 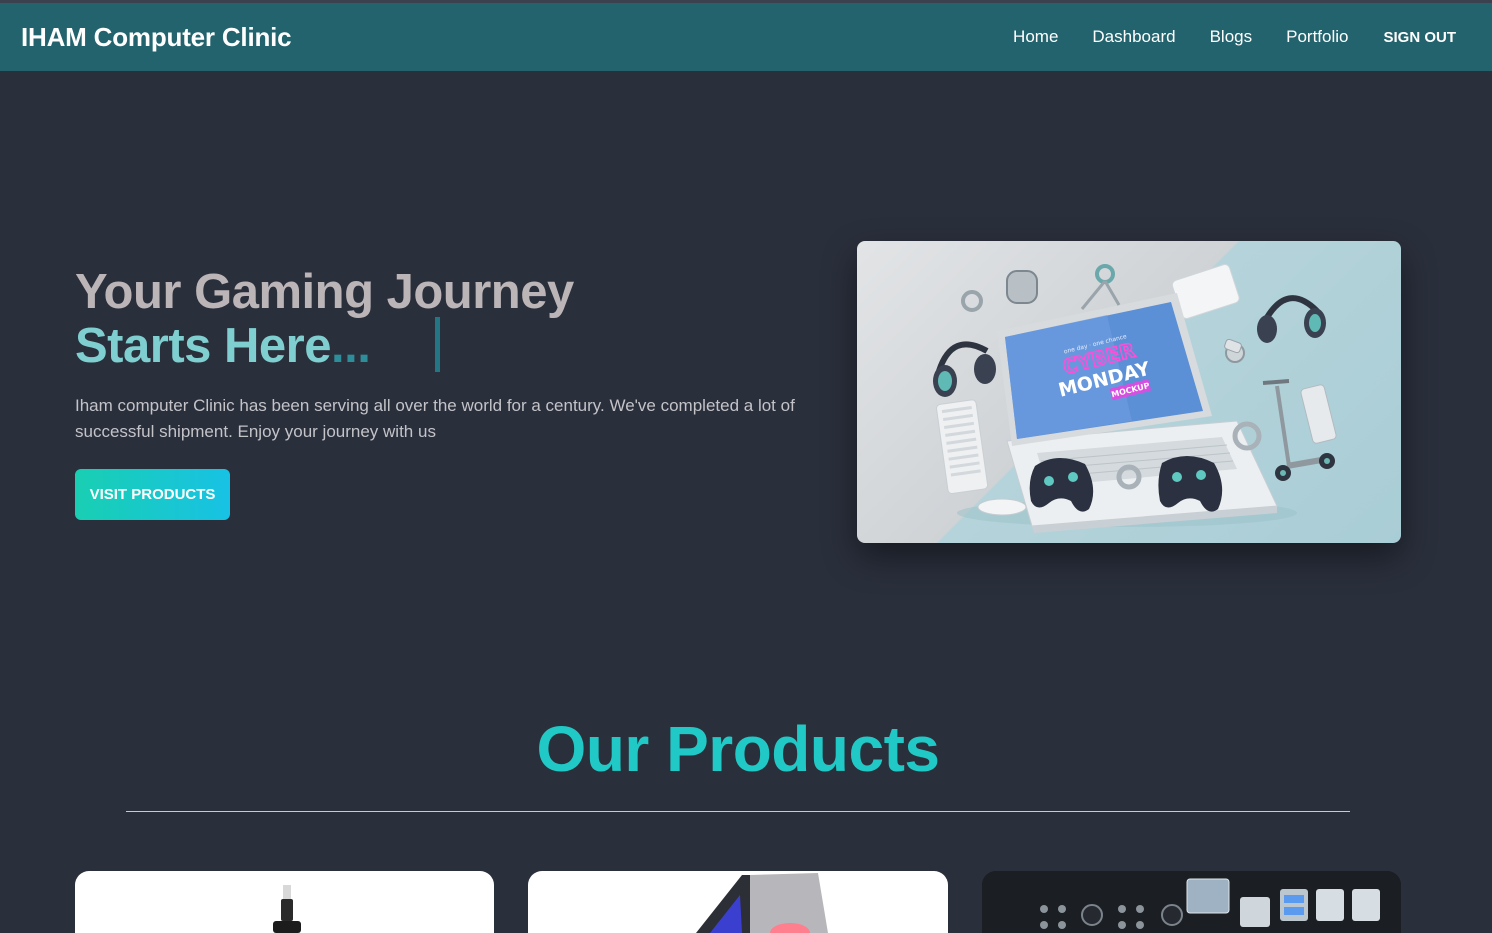 What do you see at coordinates (1419, 37) in the screenshot?
I see `sign-out-button: SIGN OUT` at bounding box center [1419, 37].